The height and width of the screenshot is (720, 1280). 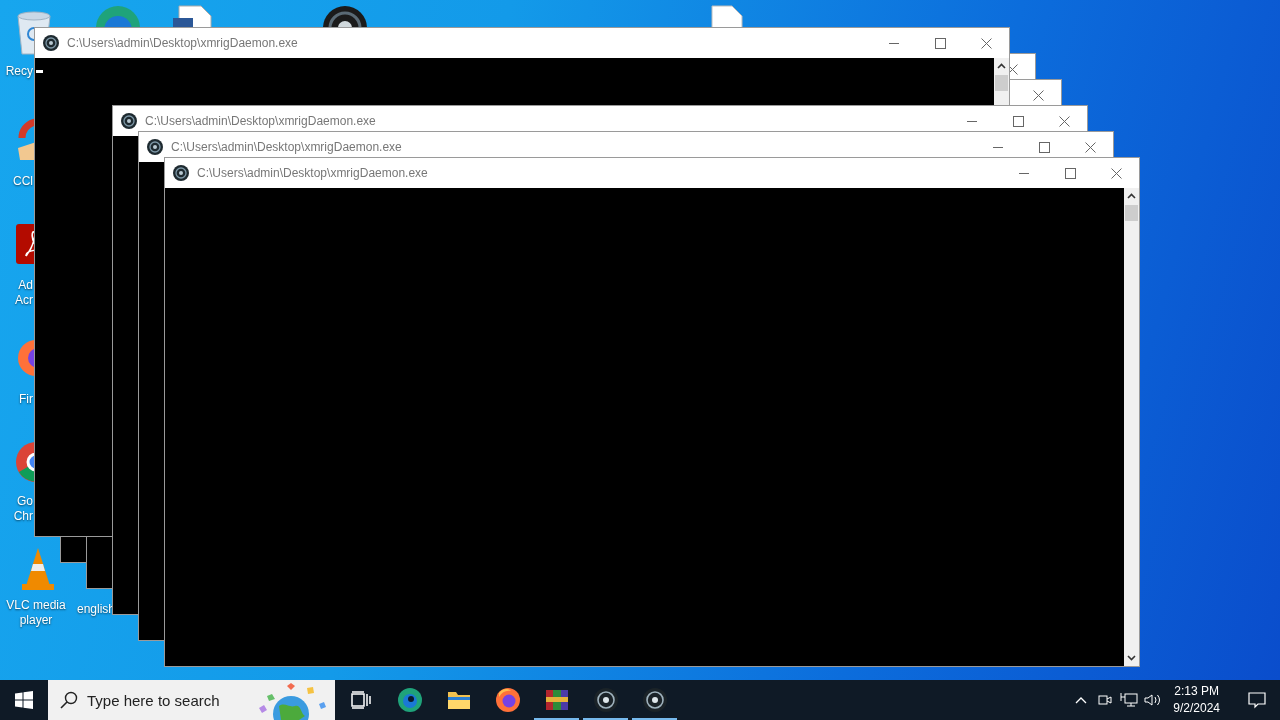 I want to click on icon-label: Recy, so click(x=19, y=71).